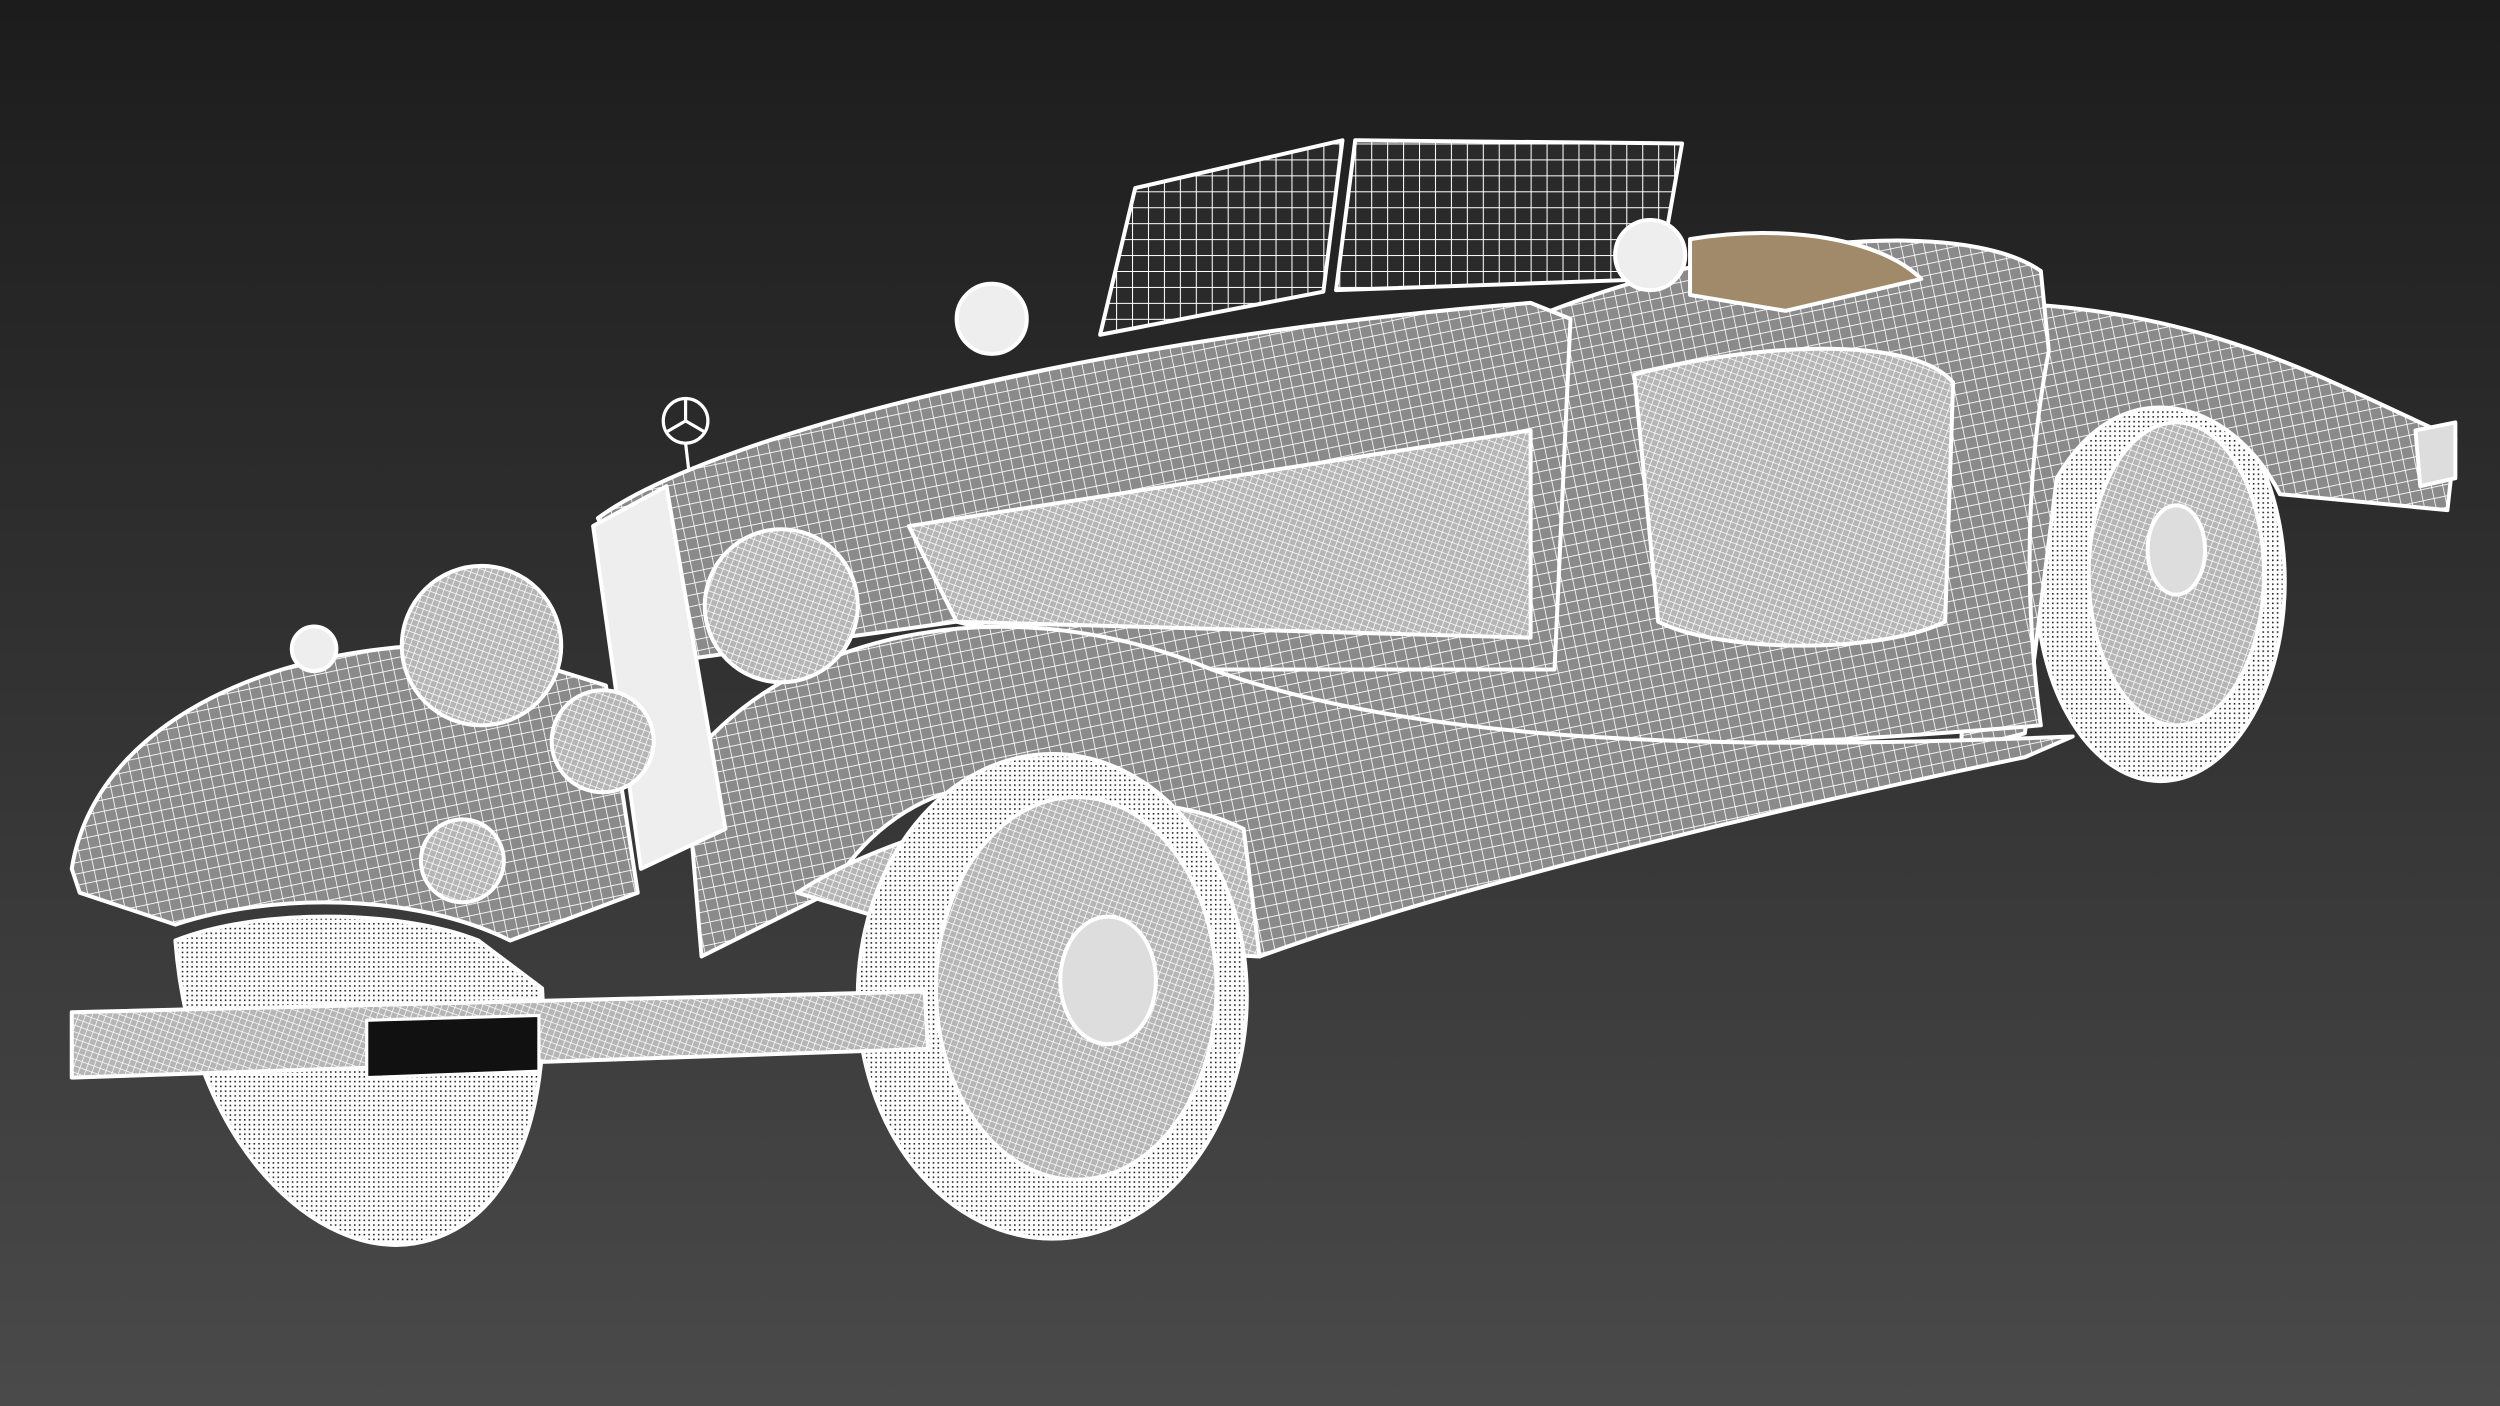 The height and width of the screenshot is (1406, 2500). Describe the element at coordinates (453, 1046) in the screenshot. I see `license-plate` at that location.